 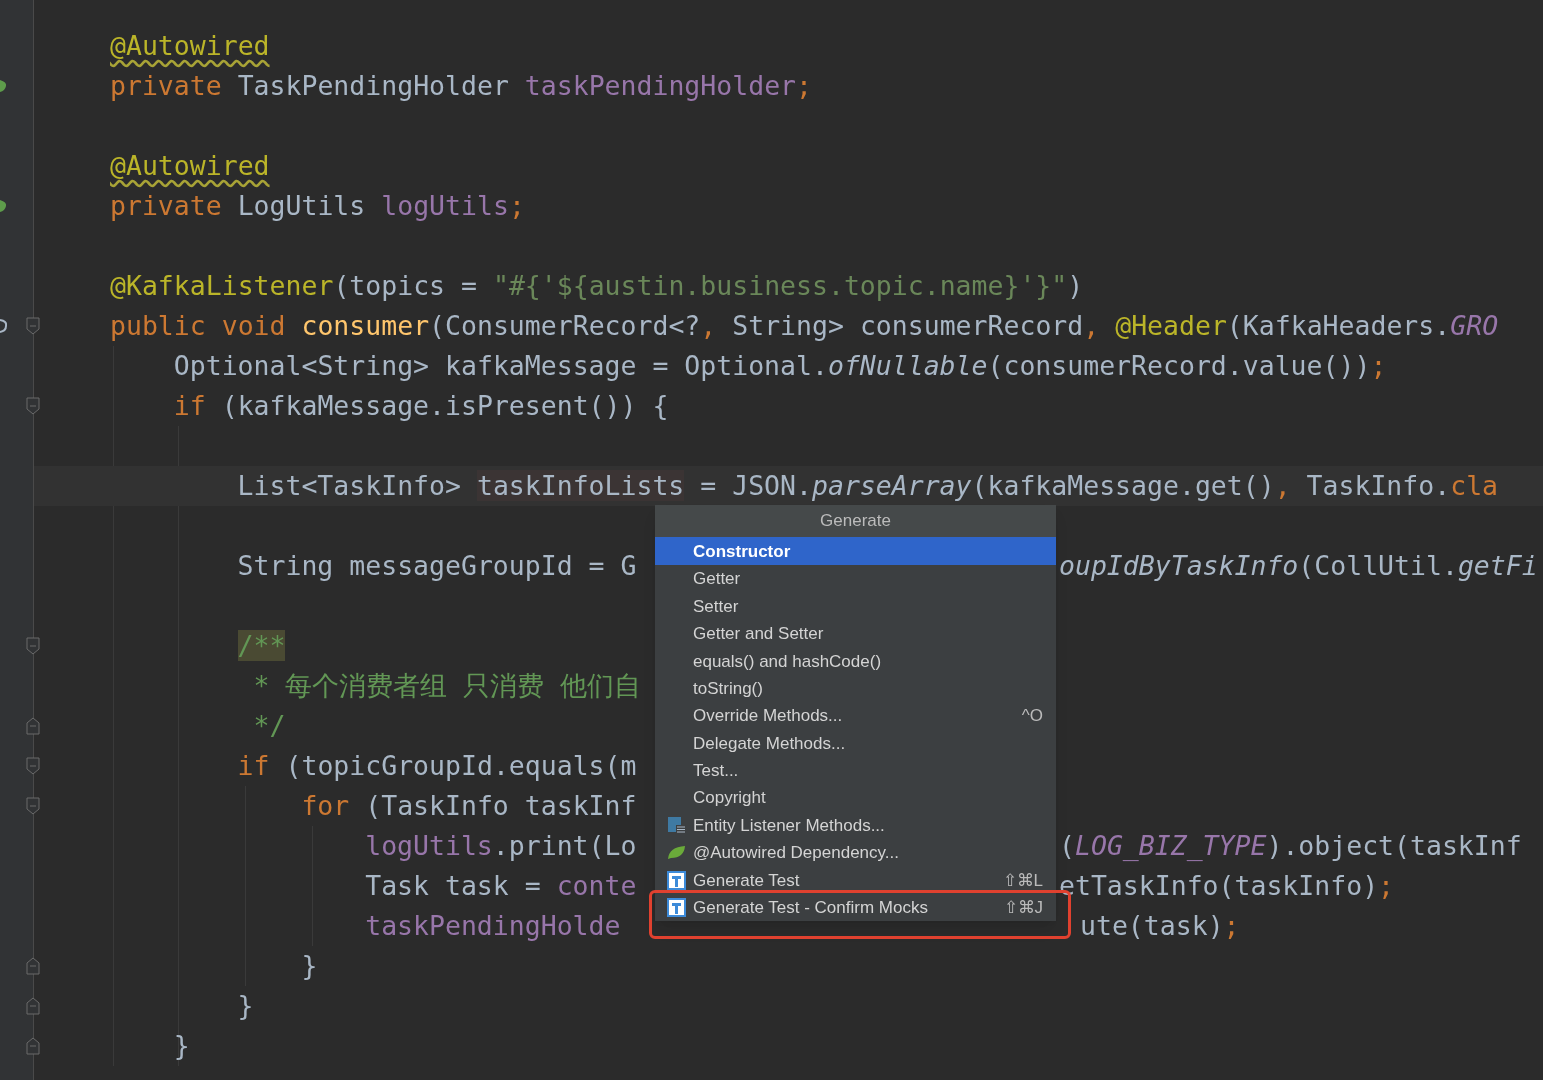 What do you see at coordinates (1298, 566) in the screenshot?
I see `code-line: oupIdByTaskInfo(CollUtil.getFi` at bounding box center [1298, 566].